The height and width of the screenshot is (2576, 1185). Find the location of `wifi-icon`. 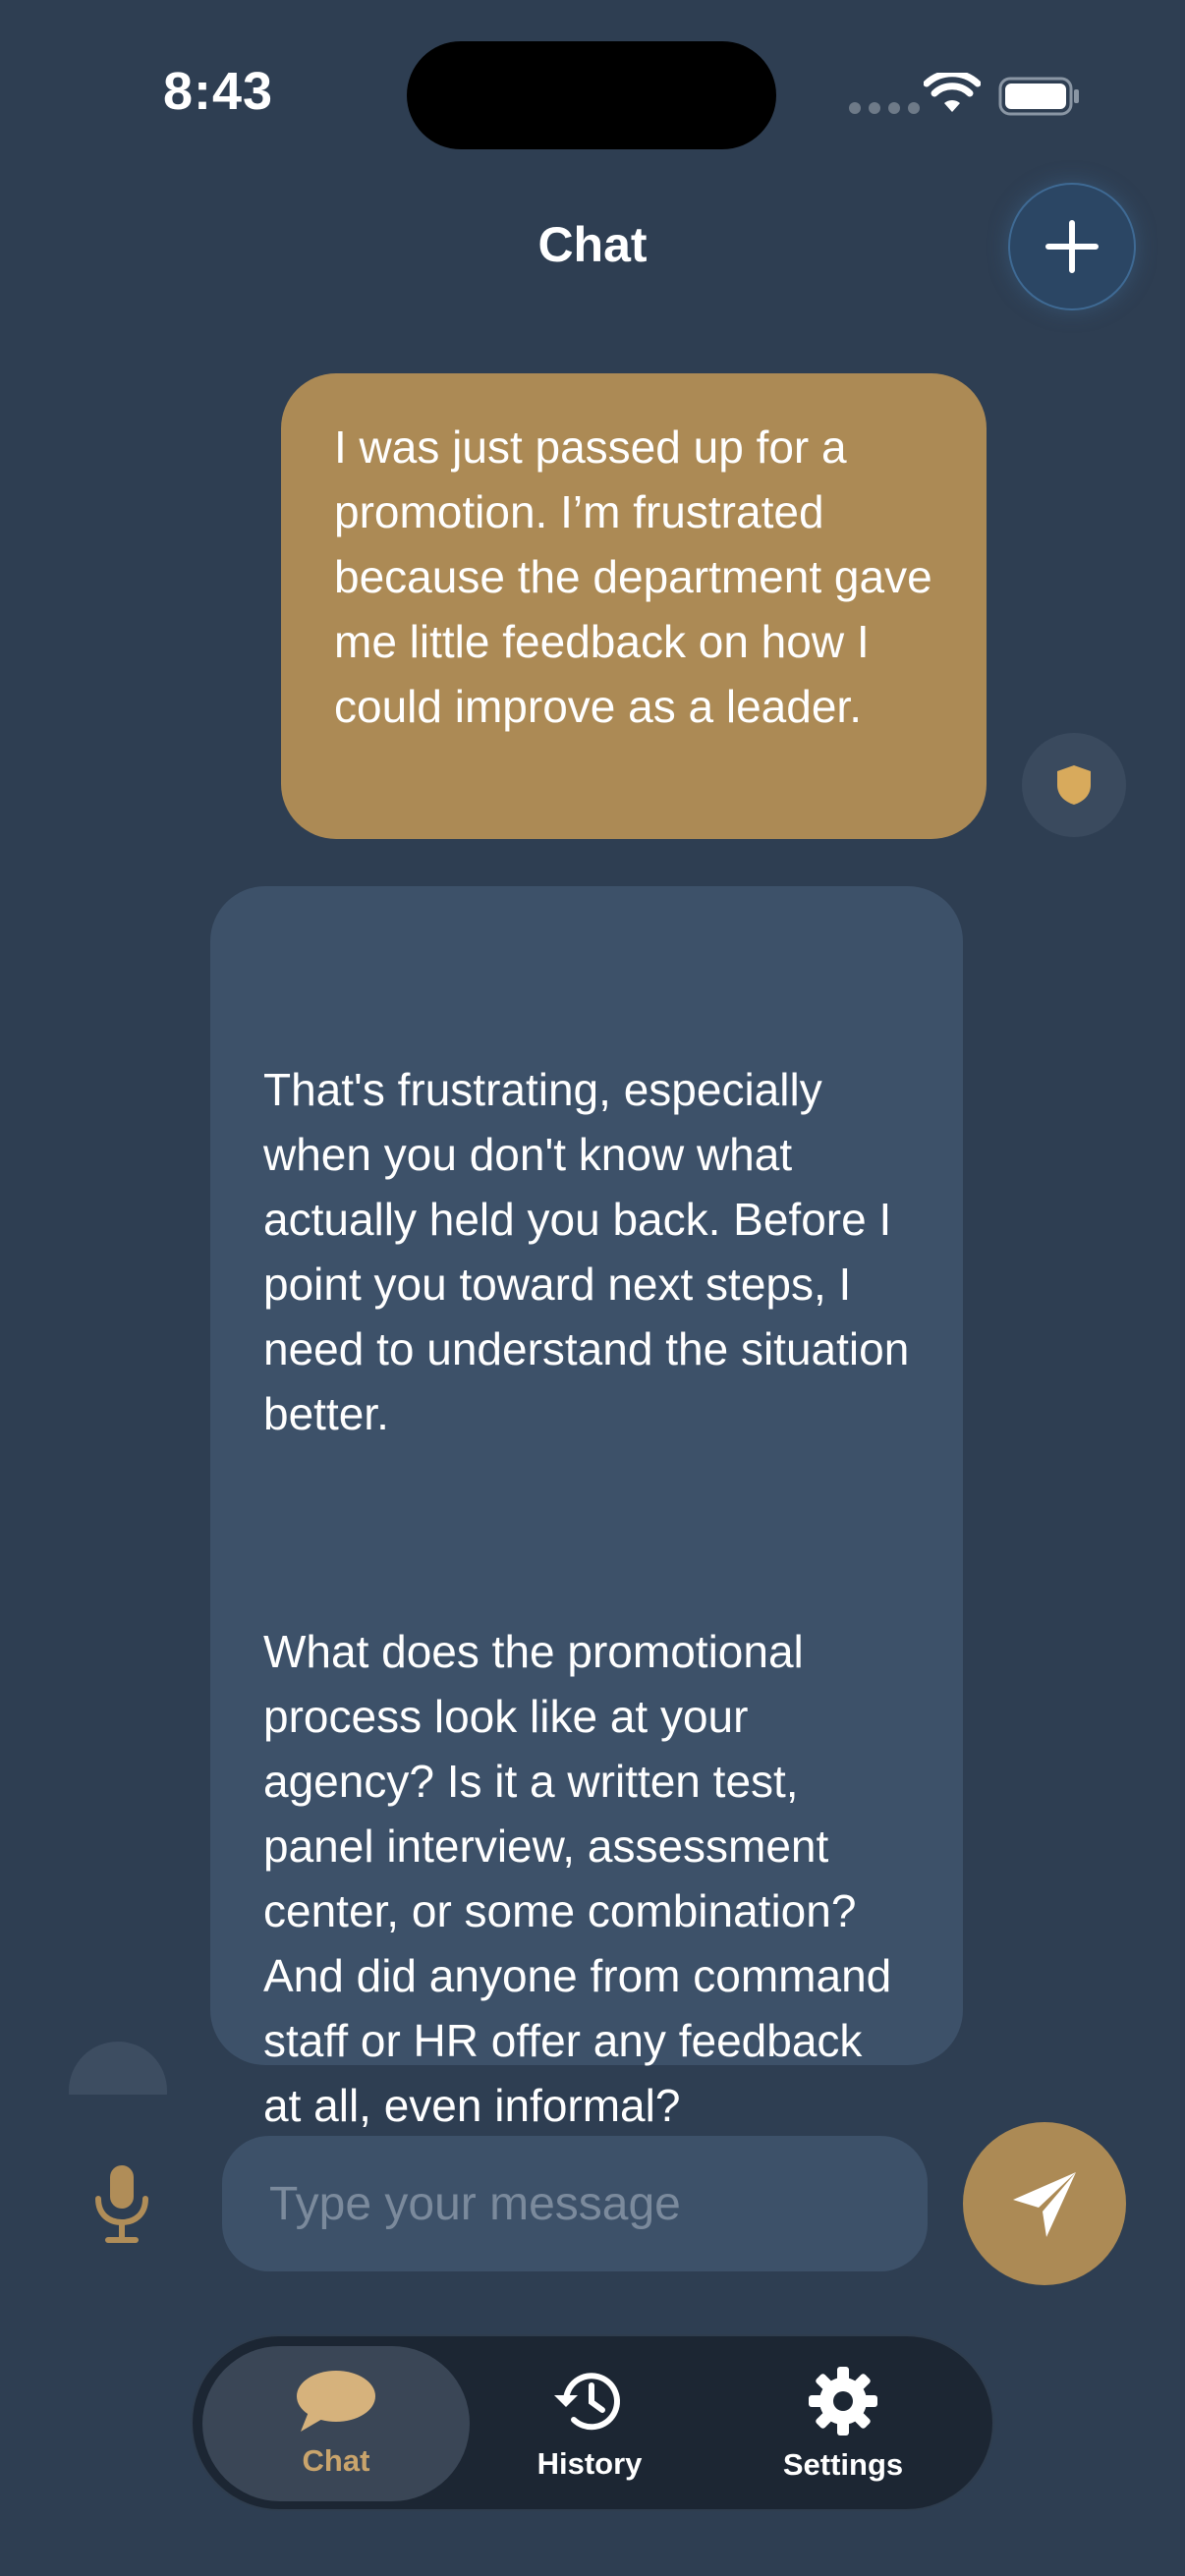

wifi-icon is located at coordinates (953, 92).